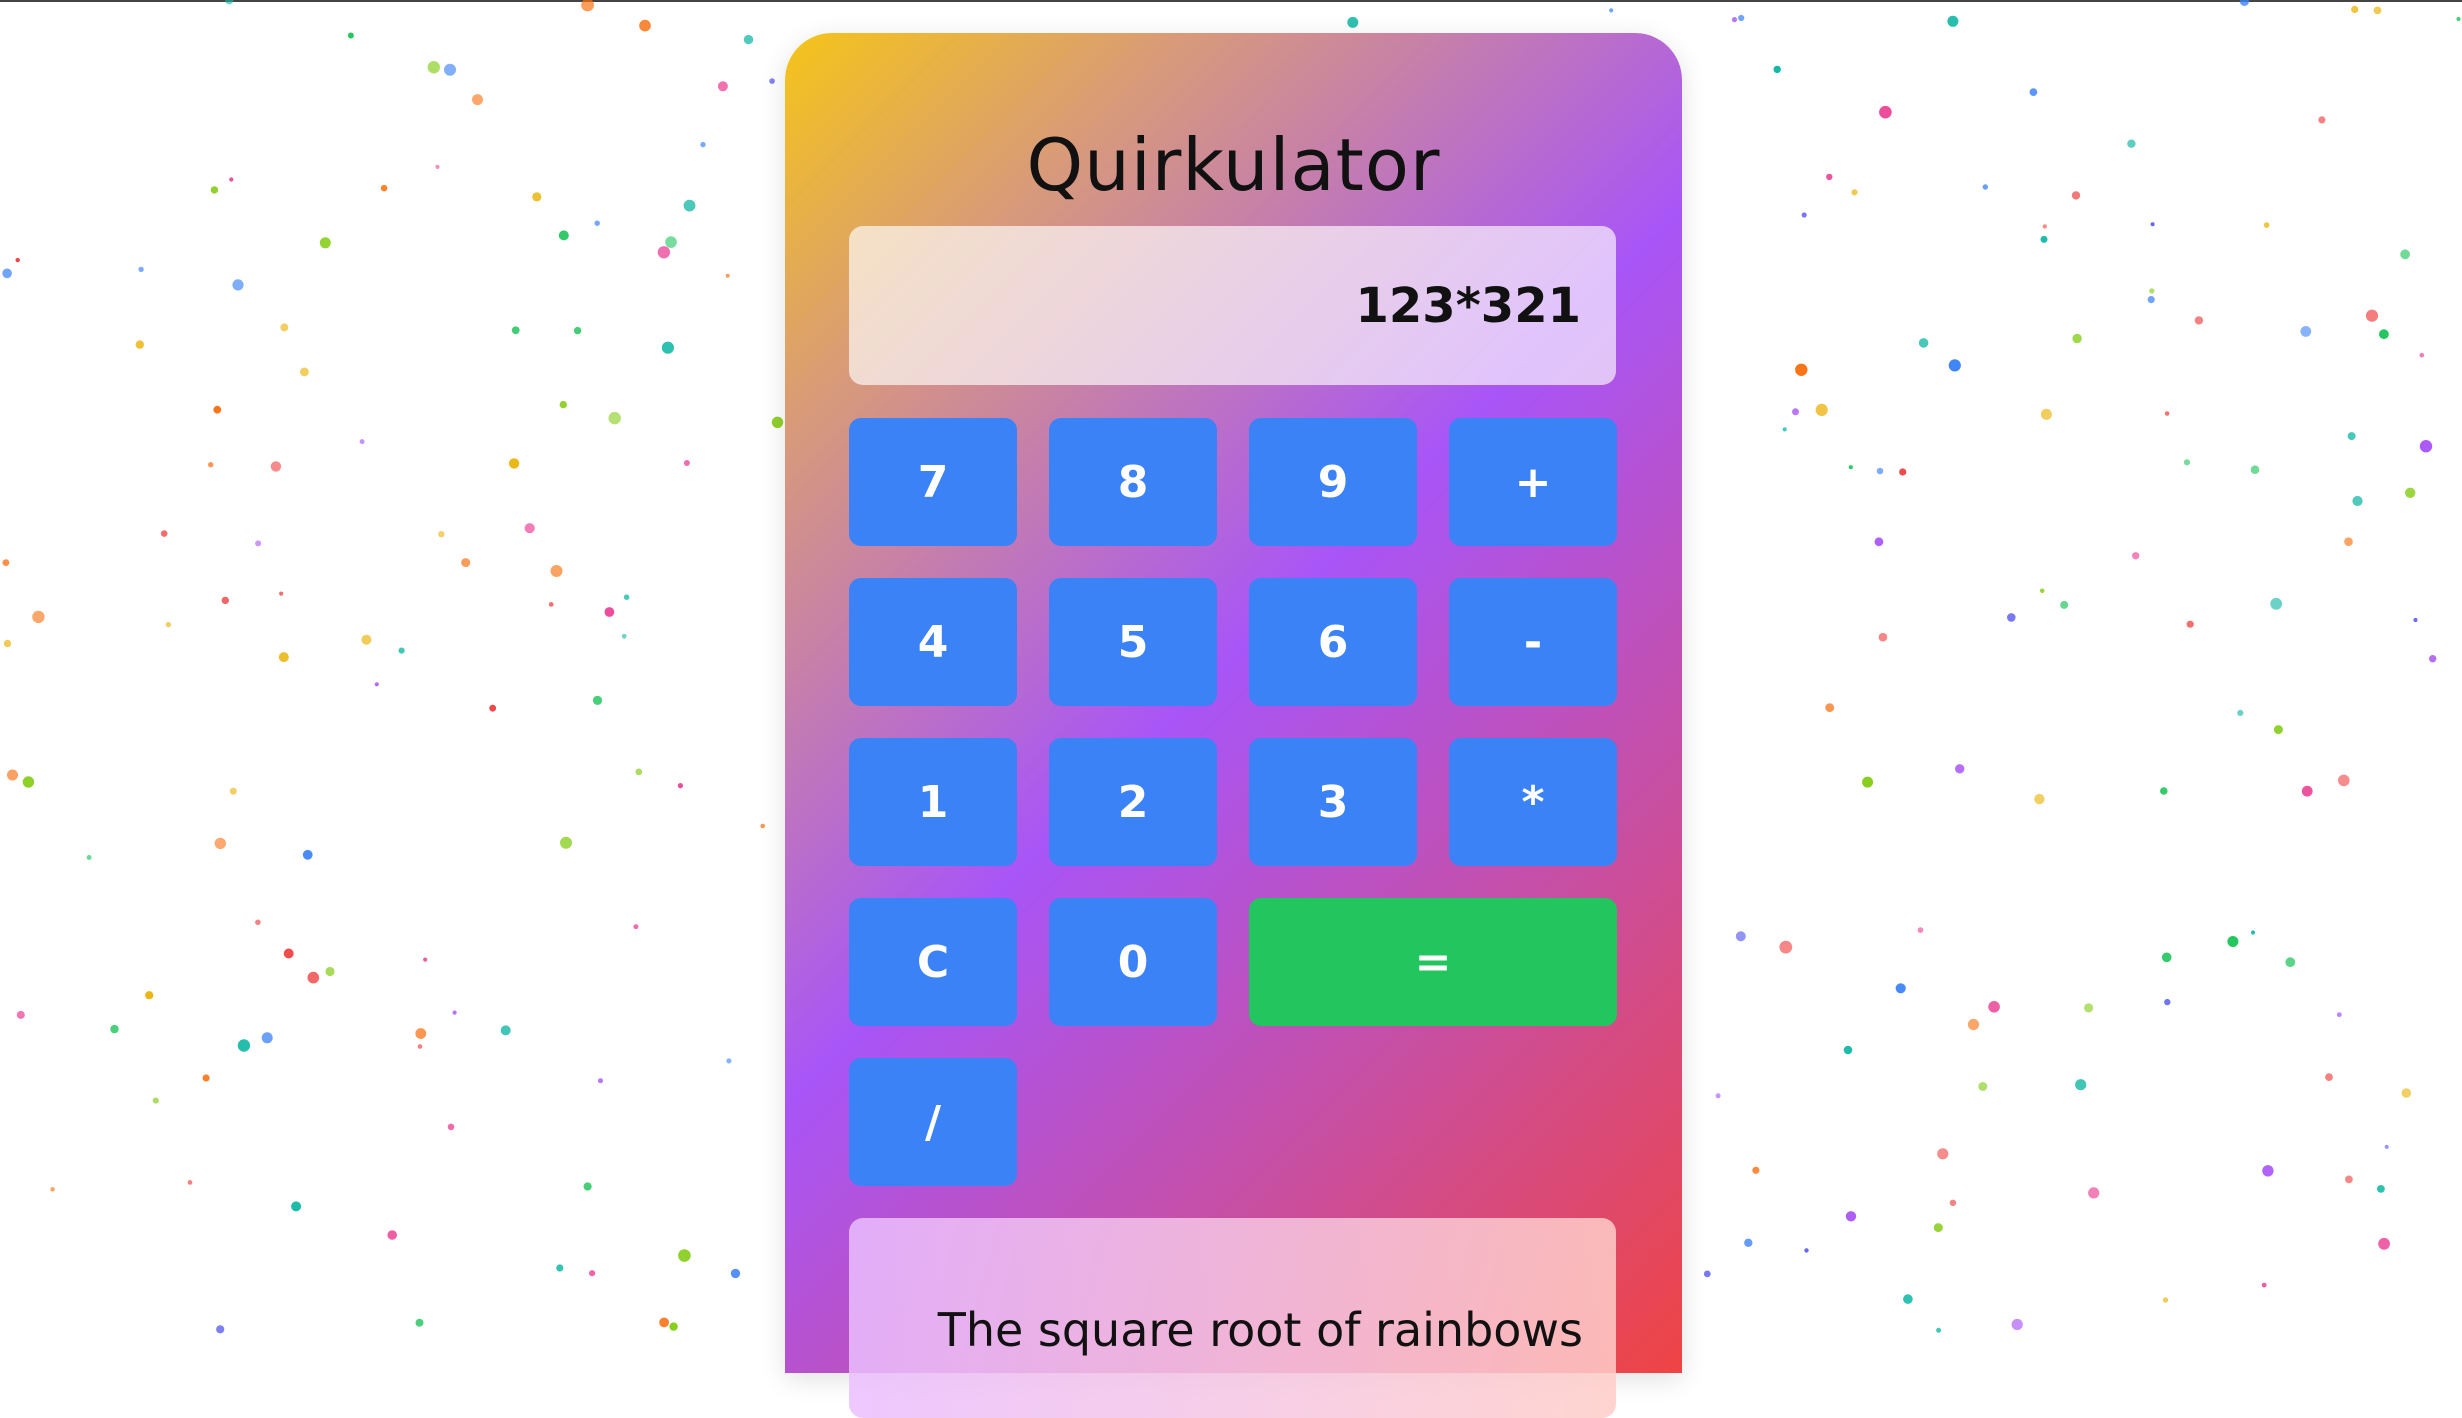  Describe the element at coordinates (1133, 642) in the screenshot. I see `key-5: 5` at that location.